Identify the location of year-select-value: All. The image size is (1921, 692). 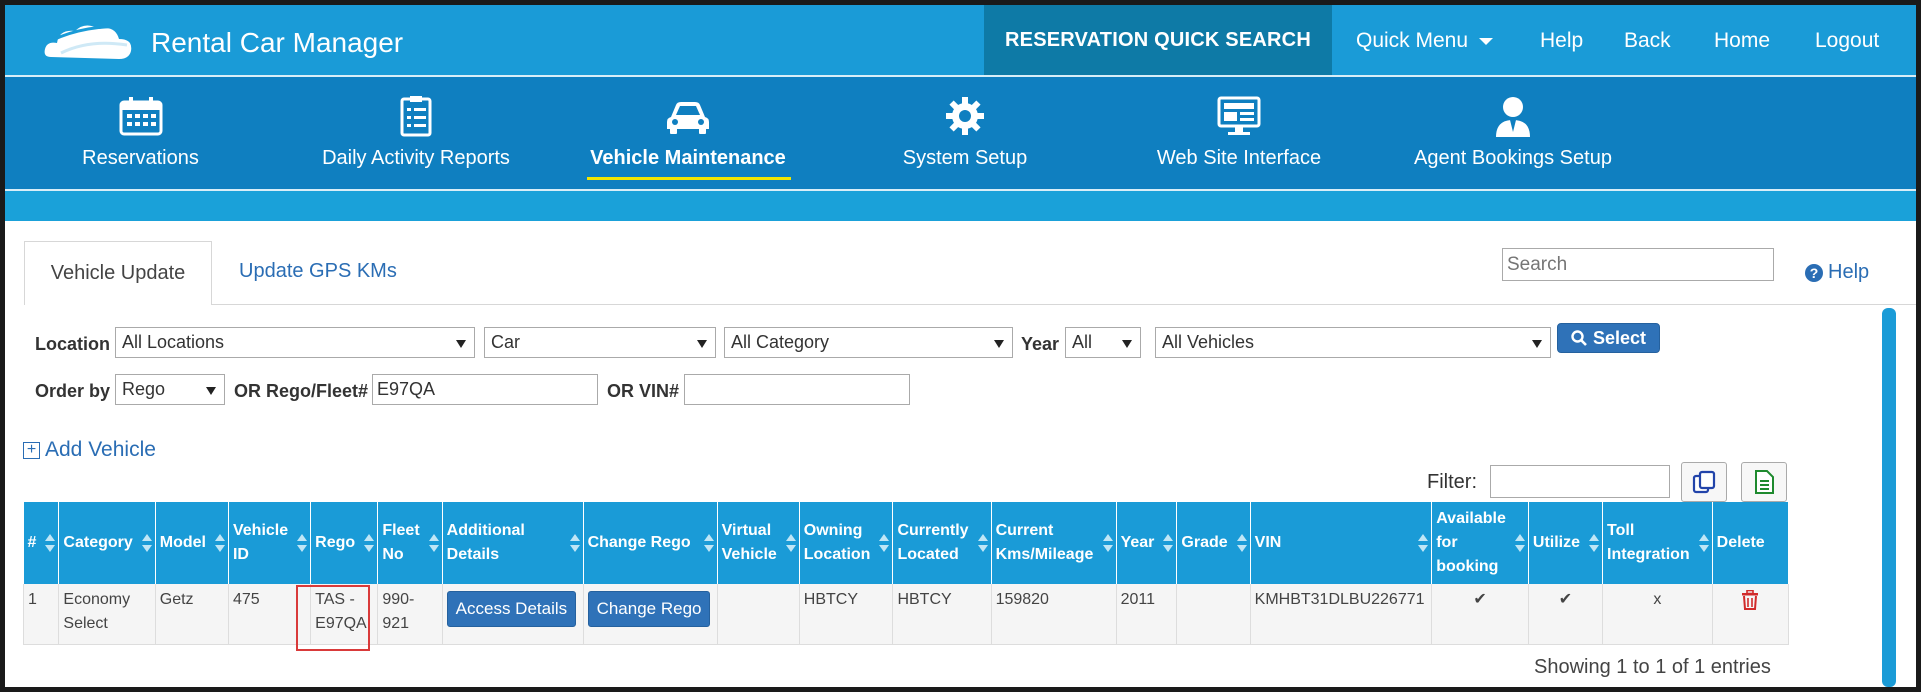
(1082, 342).